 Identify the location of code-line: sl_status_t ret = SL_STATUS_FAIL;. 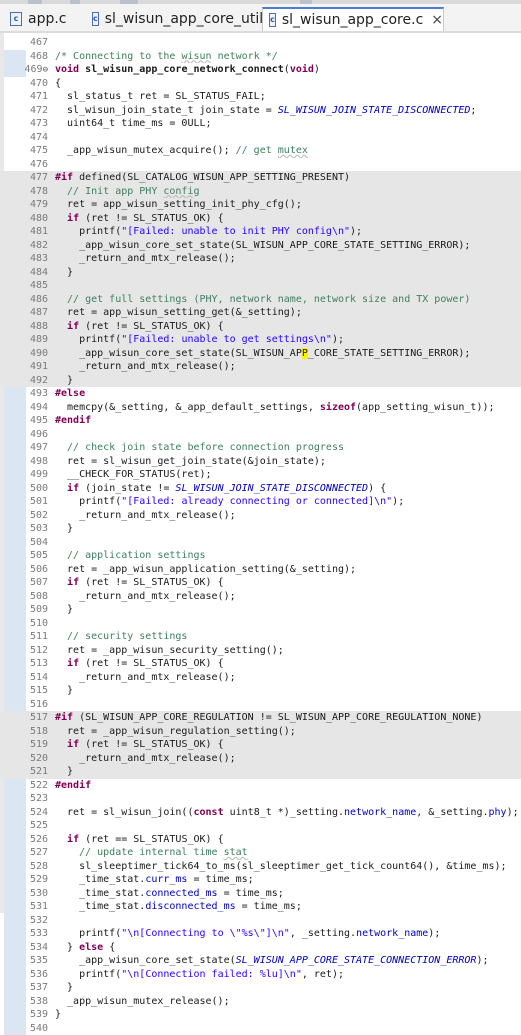
(260, 97).